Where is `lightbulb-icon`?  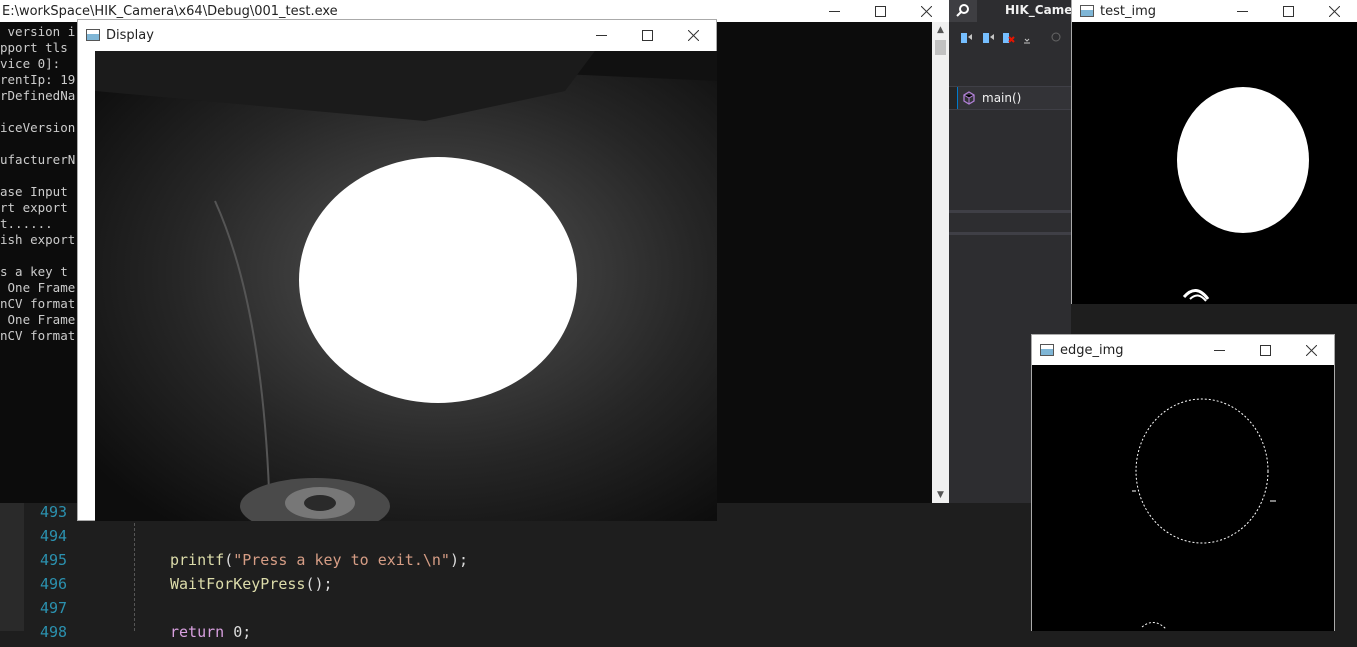
lightbulb-icon is located at coordinates (1056, 37).